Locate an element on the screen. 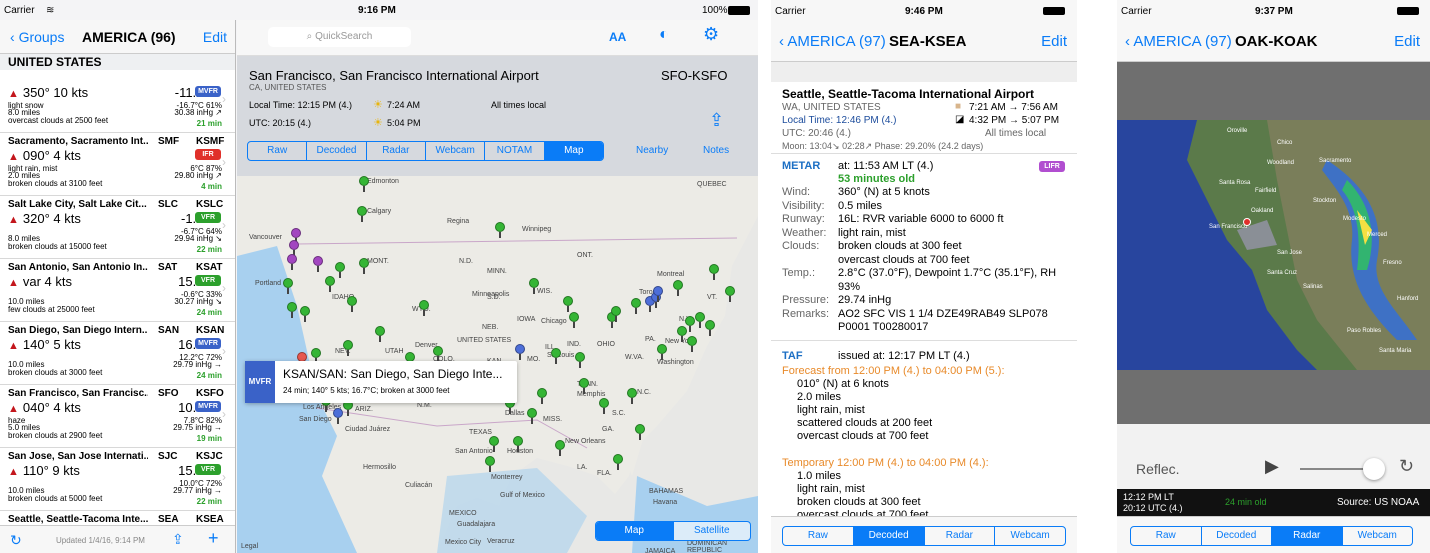 This screenshot has height=553, width=1430. observation-age: 24 min is located at coordinates (209, 375).